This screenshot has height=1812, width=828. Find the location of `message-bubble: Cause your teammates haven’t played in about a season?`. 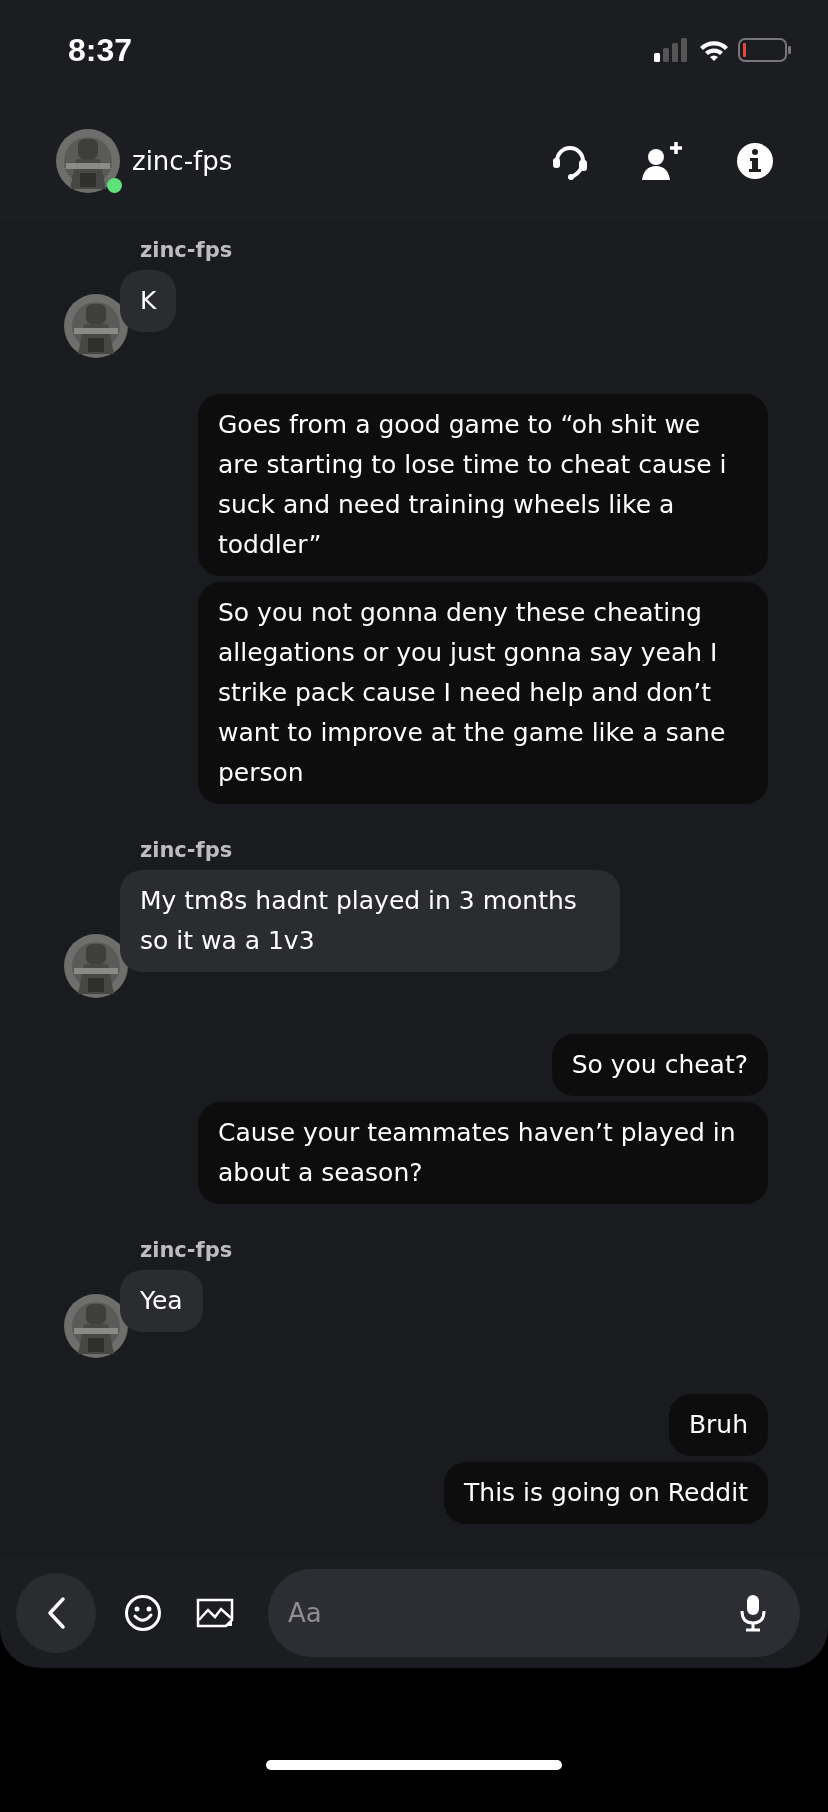

message-bubble: Cause your teammates haven’t played in about a season? is located at coordinates (483, 1153).